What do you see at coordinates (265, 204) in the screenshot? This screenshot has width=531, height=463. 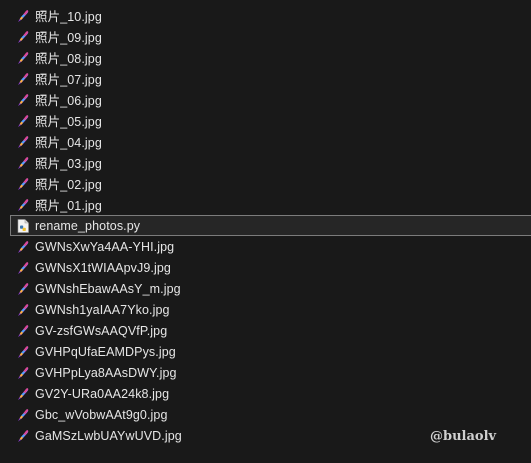 I see `file-row: 照片_01.jpg` at bounding box center [265, 204].